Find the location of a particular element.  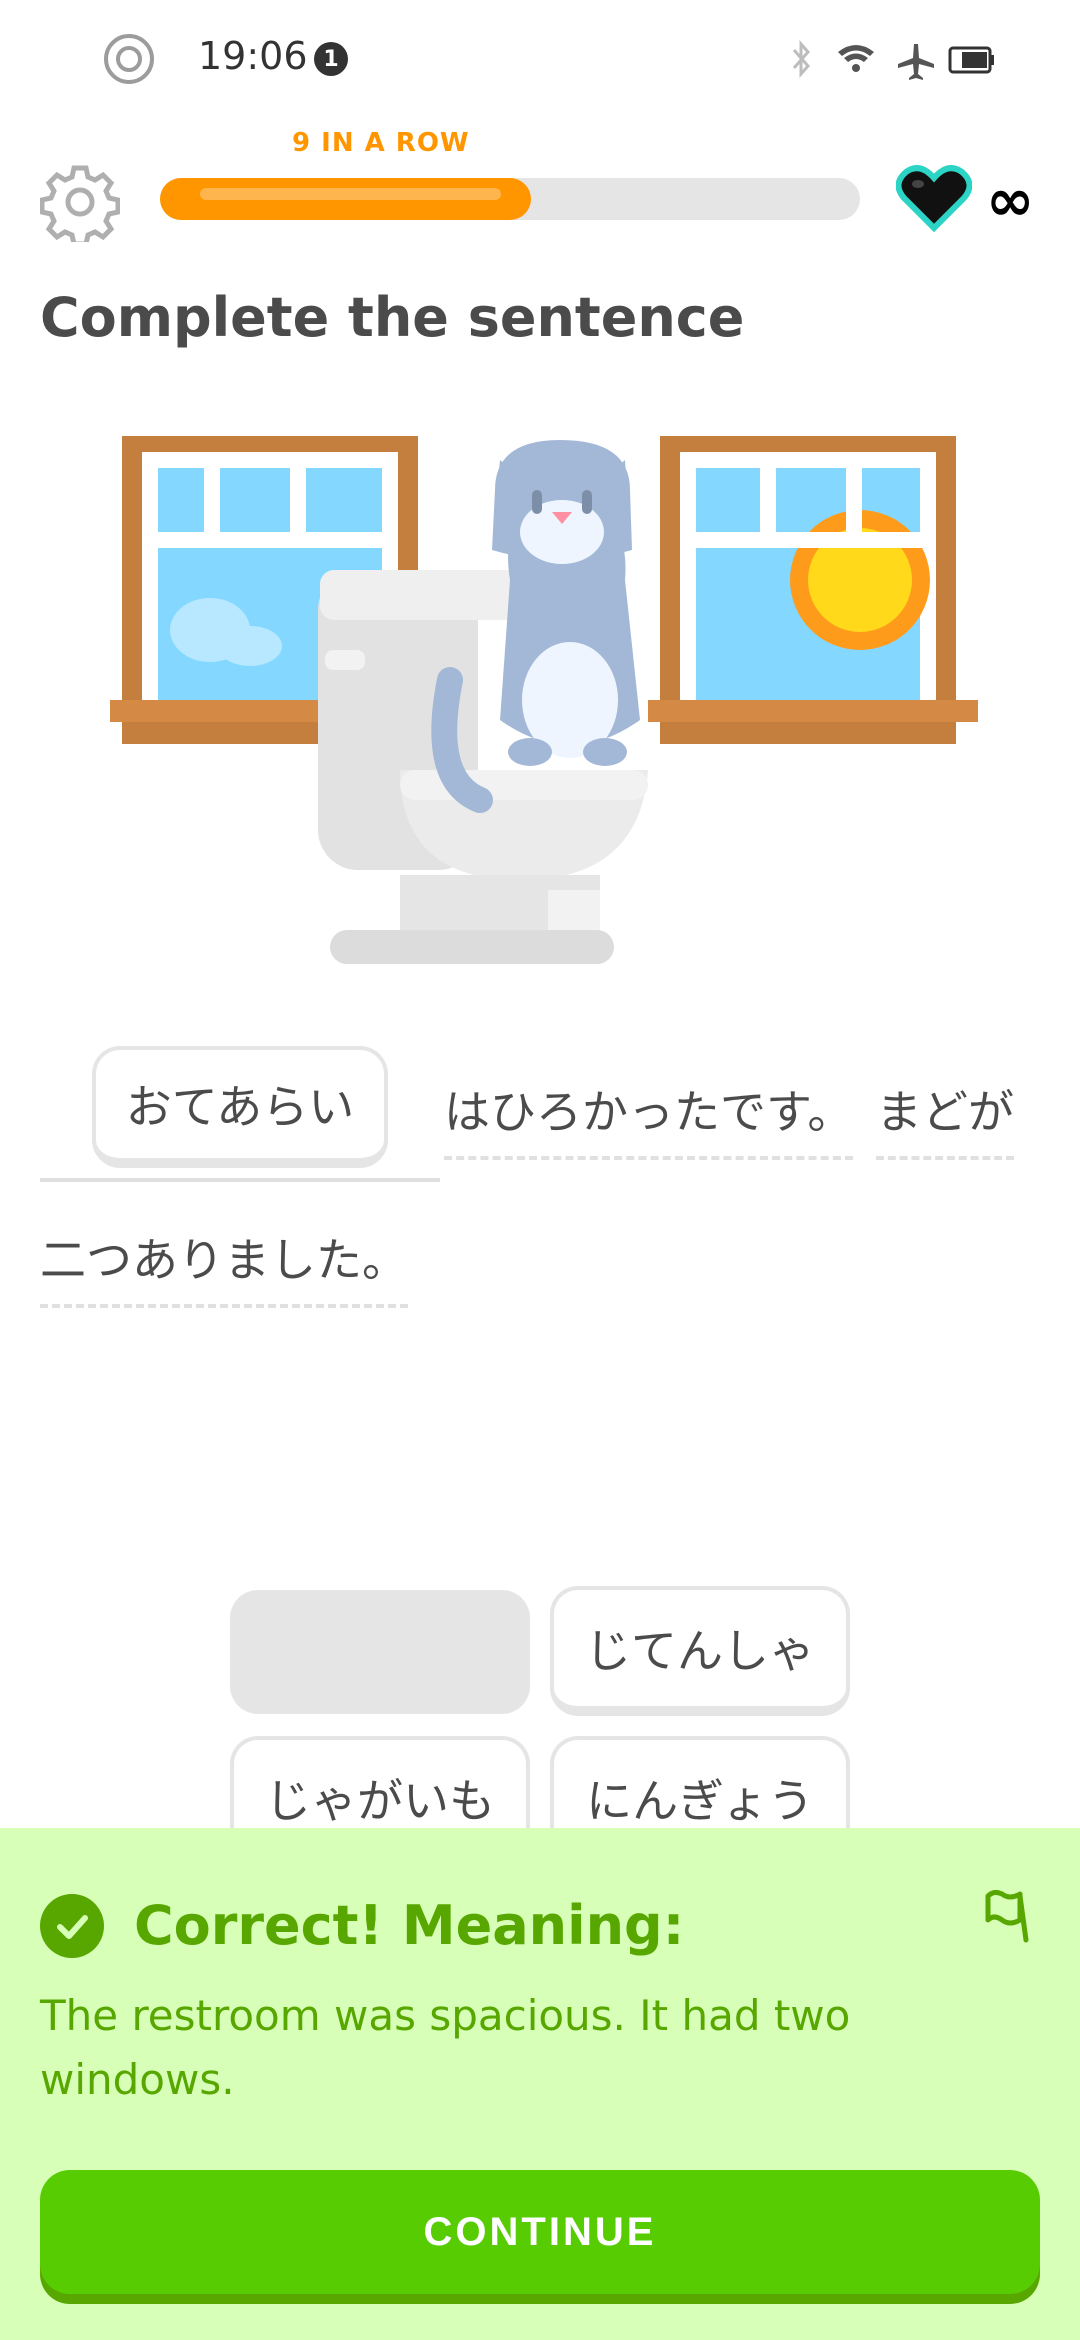

status-circle-icon is located at coordinates (129, 59).